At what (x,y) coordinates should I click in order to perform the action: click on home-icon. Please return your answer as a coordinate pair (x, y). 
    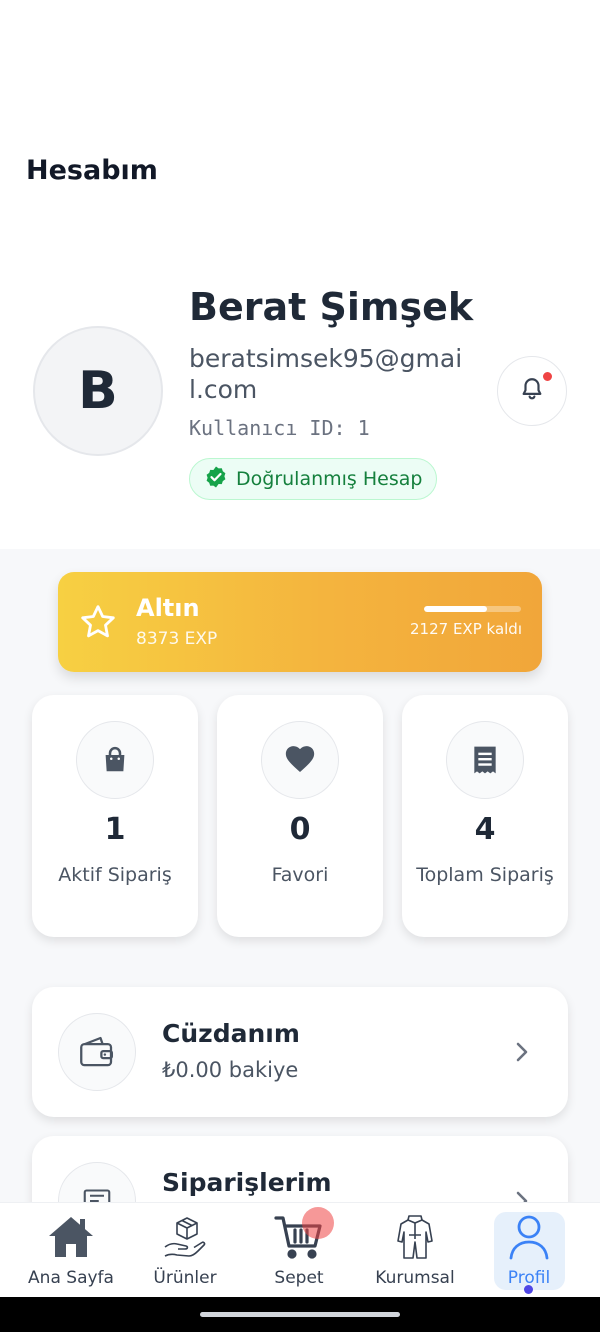
    Looking at the image, I should click on (71, 1237).